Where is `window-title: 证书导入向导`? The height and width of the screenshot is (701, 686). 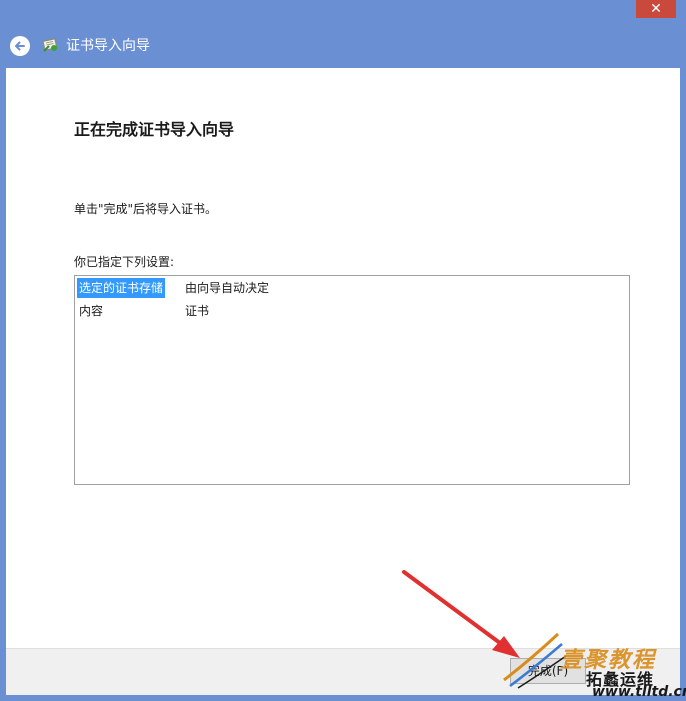
window-title: 证书导入向导 is located at coordinates (108, 46).